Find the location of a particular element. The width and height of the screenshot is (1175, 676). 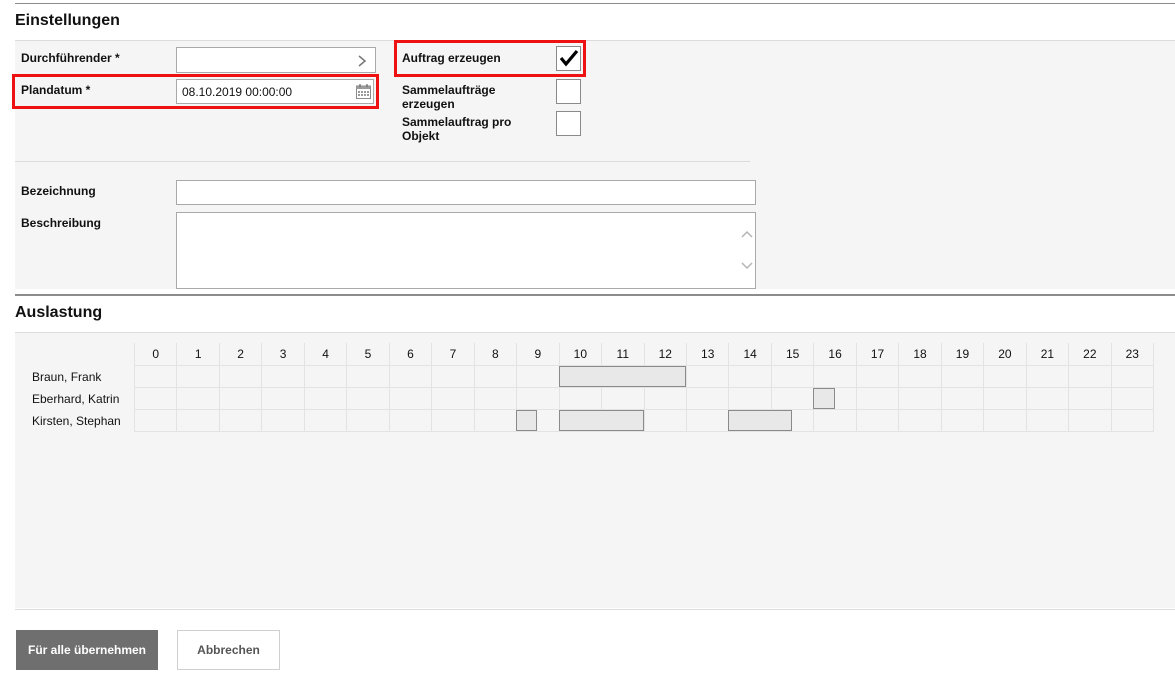

scroll-up-icon is located at coordinates (747, 234).